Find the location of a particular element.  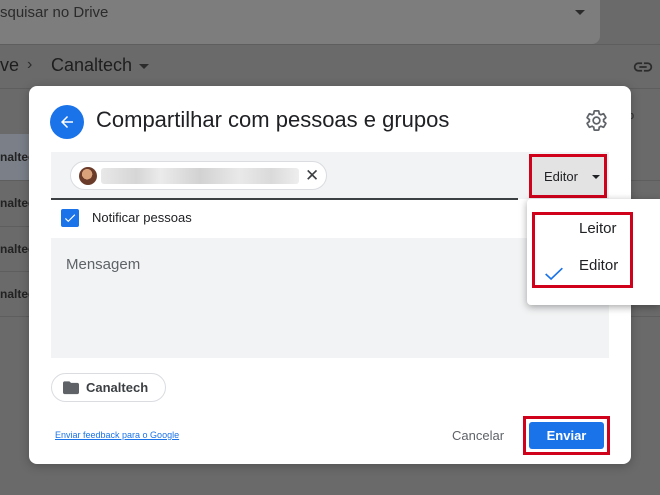

role-dropdown-menu: Leitor Editor is located at coordinates (593, 252).